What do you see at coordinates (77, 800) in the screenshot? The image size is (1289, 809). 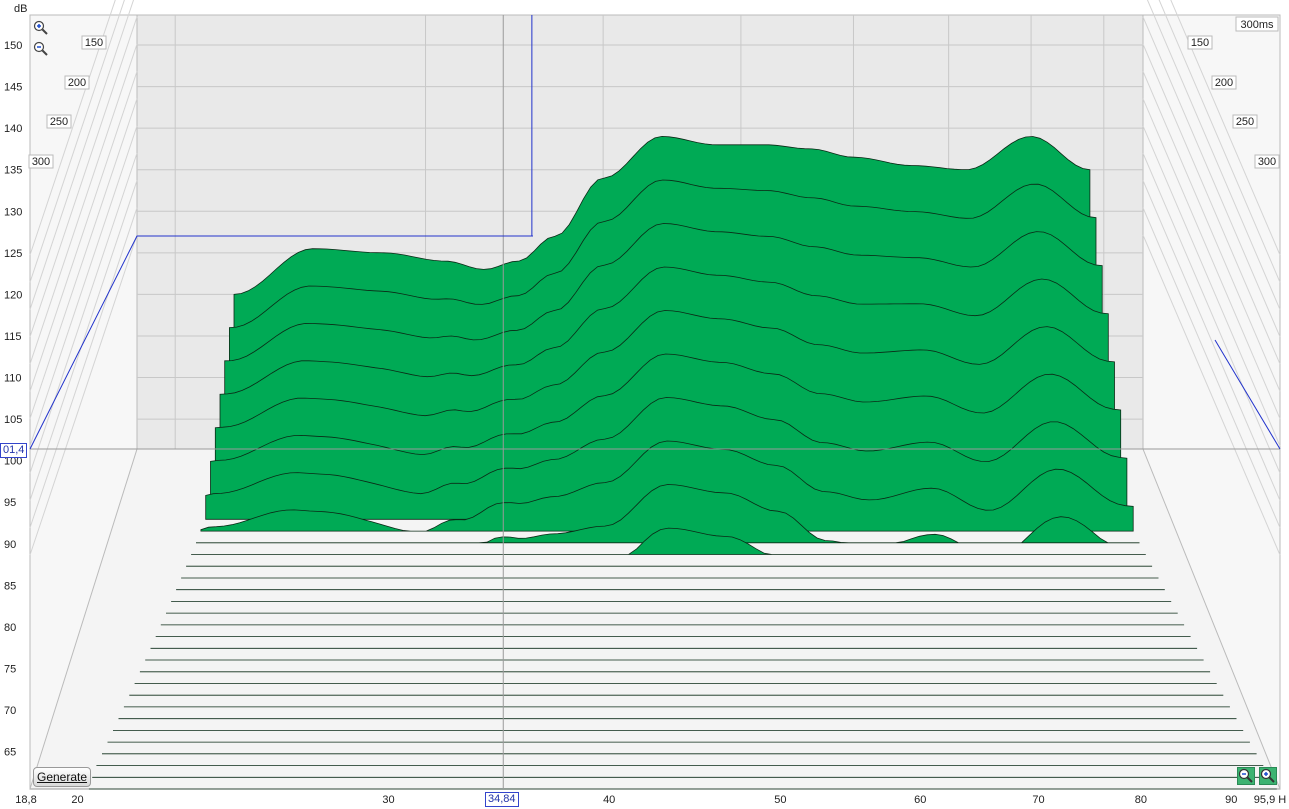 I see `x-tick-label: 20` at bounding box center [77, 800].